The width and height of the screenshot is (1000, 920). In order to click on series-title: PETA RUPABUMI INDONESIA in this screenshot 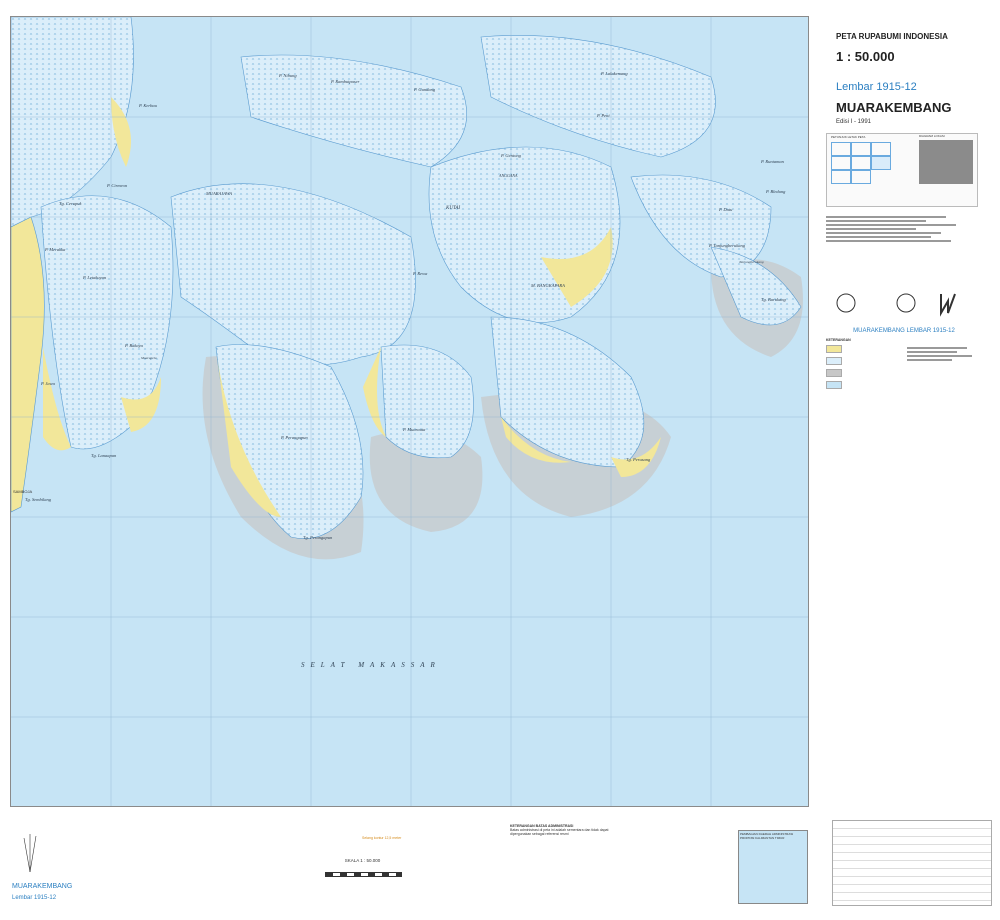, I will do `click(892, 36)`.